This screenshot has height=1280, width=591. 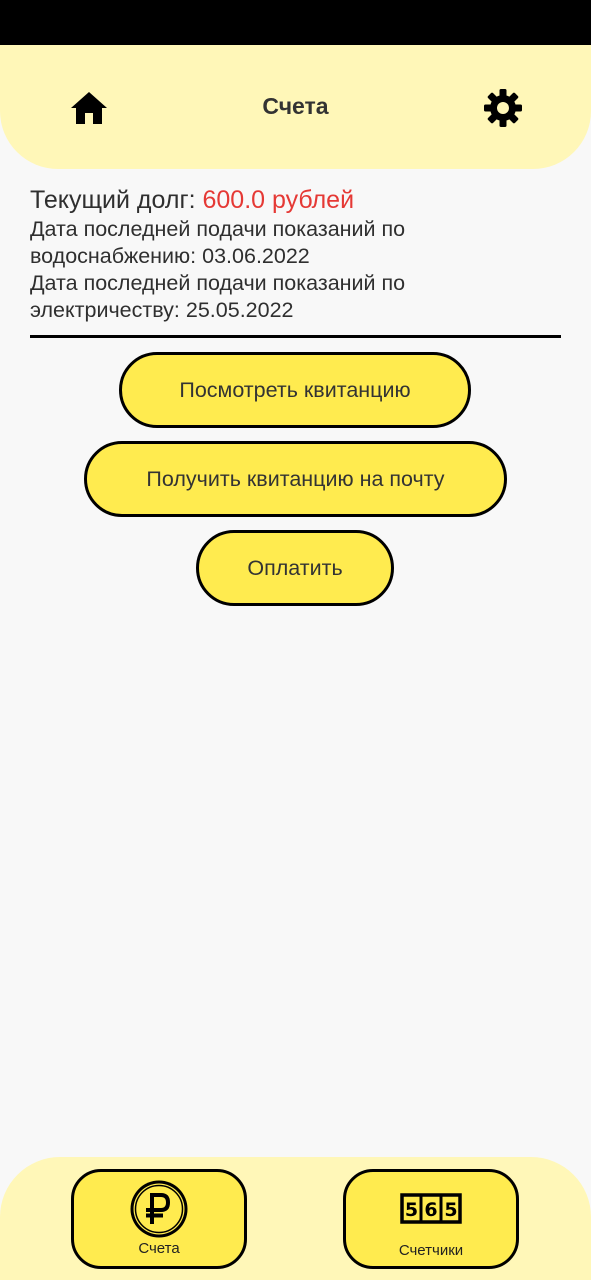 What do you see at coordinates (239, 310) in the screenshot?
I see `electricity-reading-date: 25.05.2022` at bounding box center [239, 310].